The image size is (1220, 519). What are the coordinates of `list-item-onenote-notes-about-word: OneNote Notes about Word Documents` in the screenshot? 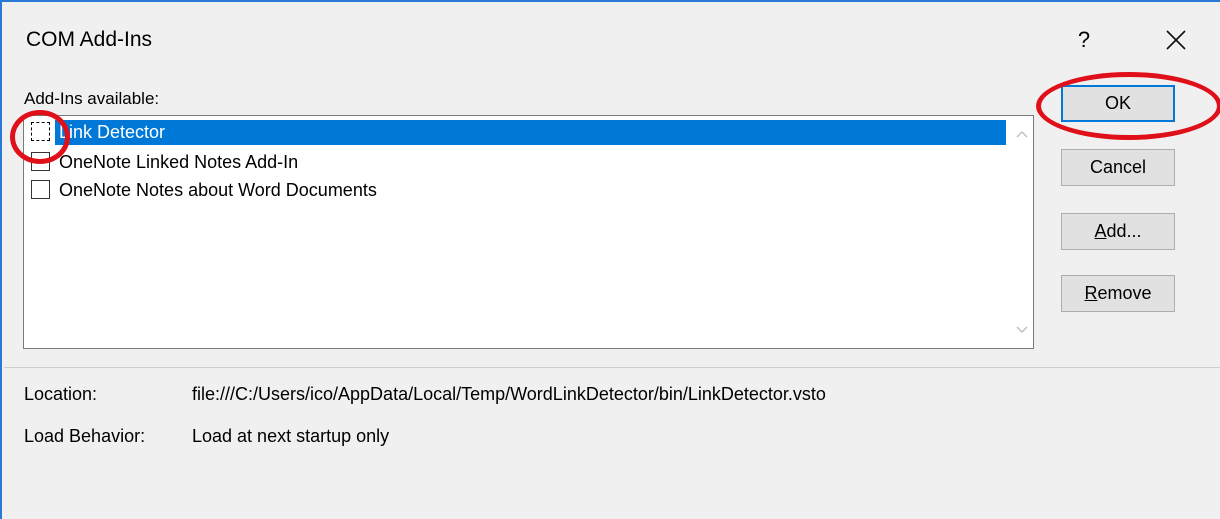 It's located at (516, 190).